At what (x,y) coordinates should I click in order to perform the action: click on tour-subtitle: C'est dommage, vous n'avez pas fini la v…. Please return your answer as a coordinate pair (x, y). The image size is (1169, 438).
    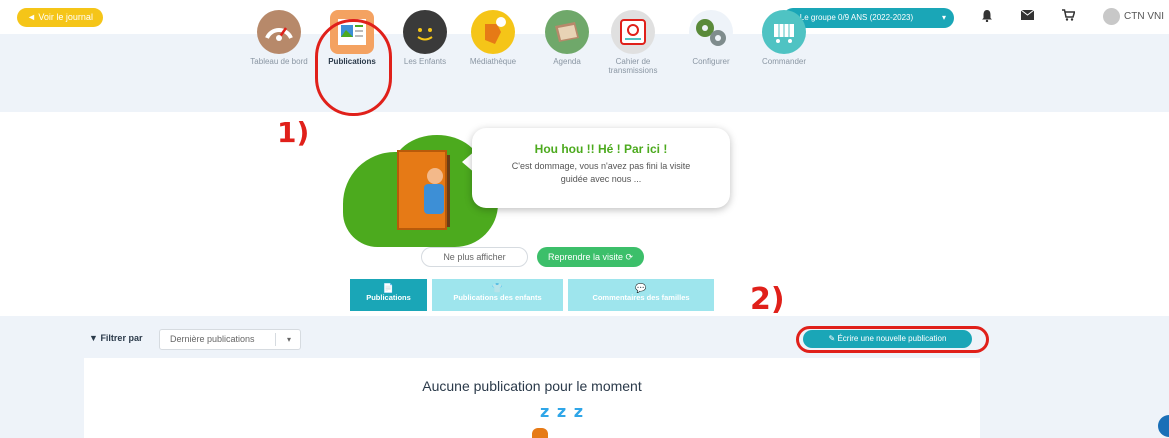
    Looking at the image, I should click on (601, 172).